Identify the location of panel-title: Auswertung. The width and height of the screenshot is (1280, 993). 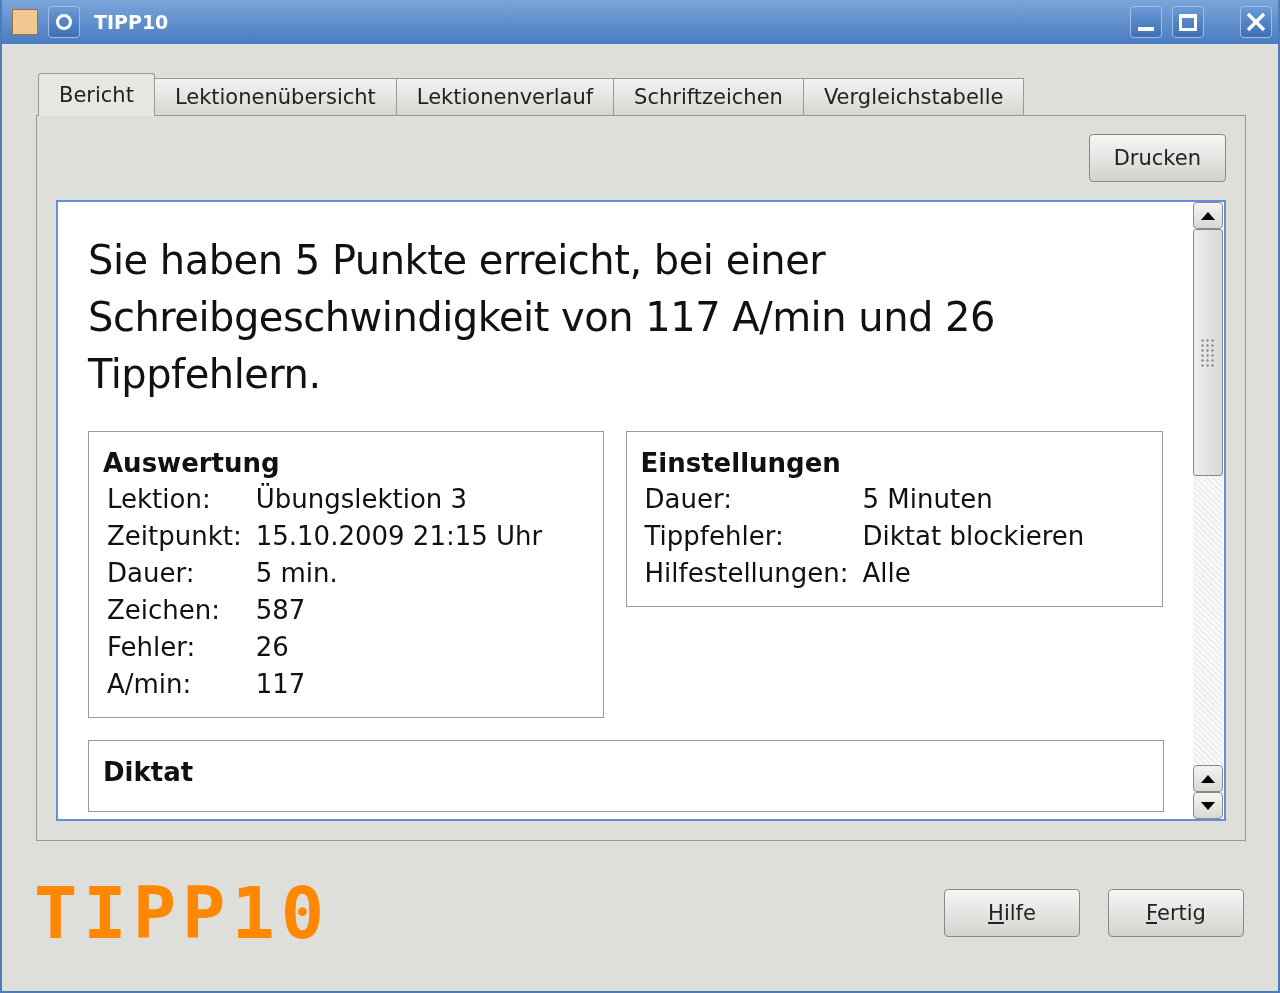
(192, 463).